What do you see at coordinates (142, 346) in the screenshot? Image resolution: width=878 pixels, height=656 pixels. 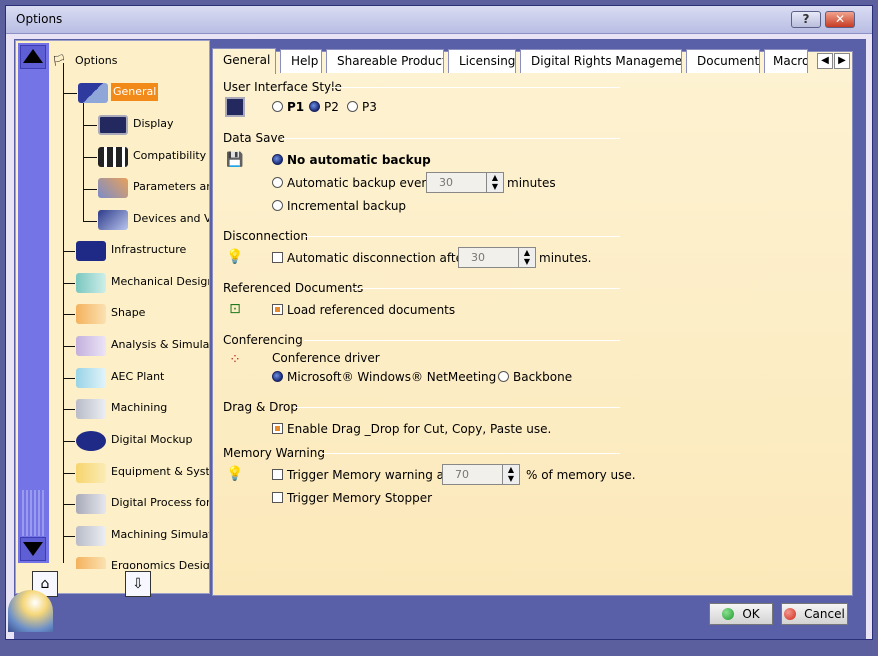 I see `tree-item-analysis: Analysis & Simulatio` at bounding box center [142, 346].